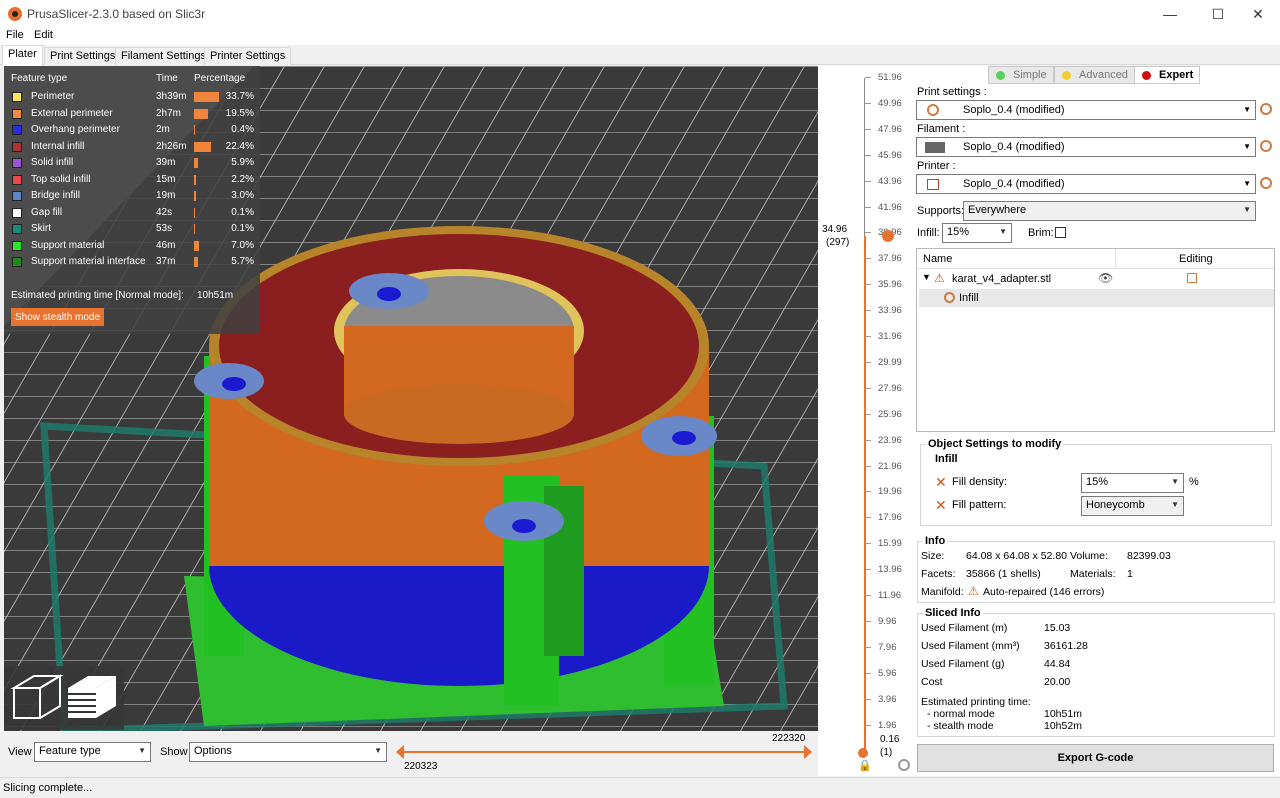 This screenshot has width=1280, height=798. I want to click on tab-filament-settings: Filament Settings, so click(163, 56).